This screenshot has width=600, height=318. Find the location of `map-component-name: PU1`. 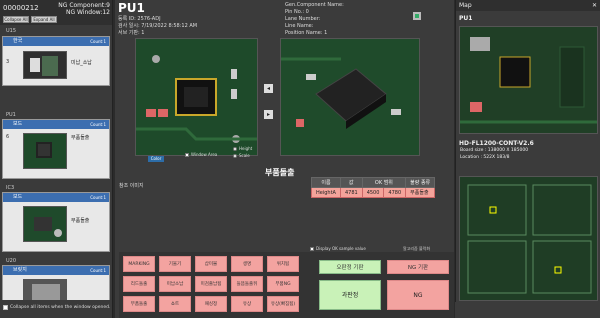

map-component-name: PU1 is located at coordinates (466, 18).